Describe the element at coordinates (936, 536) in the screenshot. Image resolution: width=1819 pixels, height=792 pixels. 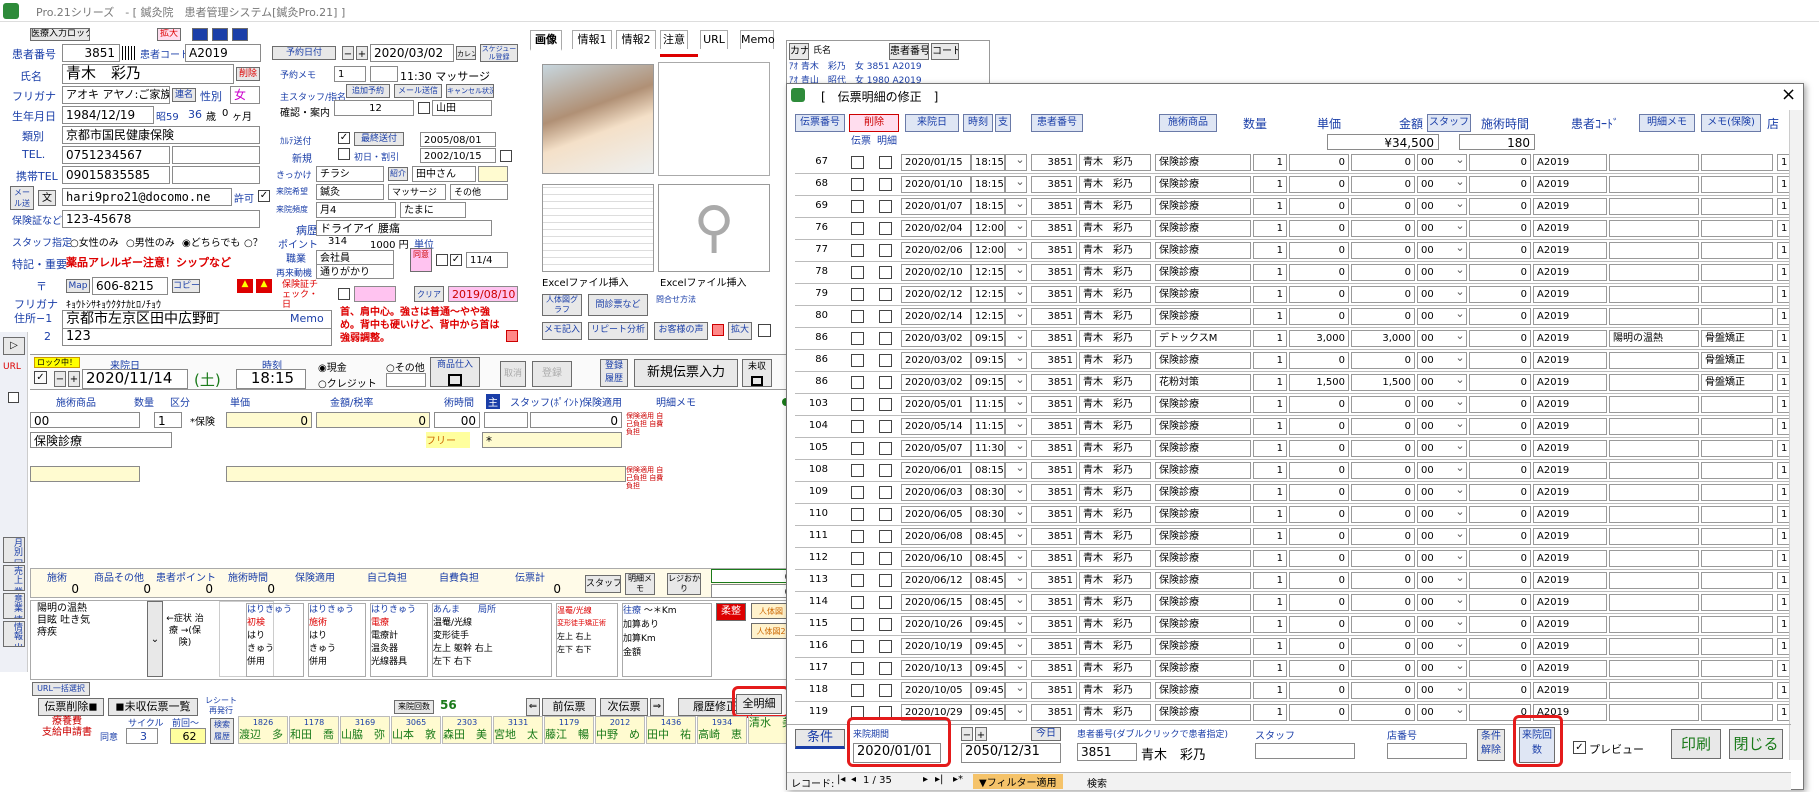
I see `detail-date: 2020/06/08` at that location.